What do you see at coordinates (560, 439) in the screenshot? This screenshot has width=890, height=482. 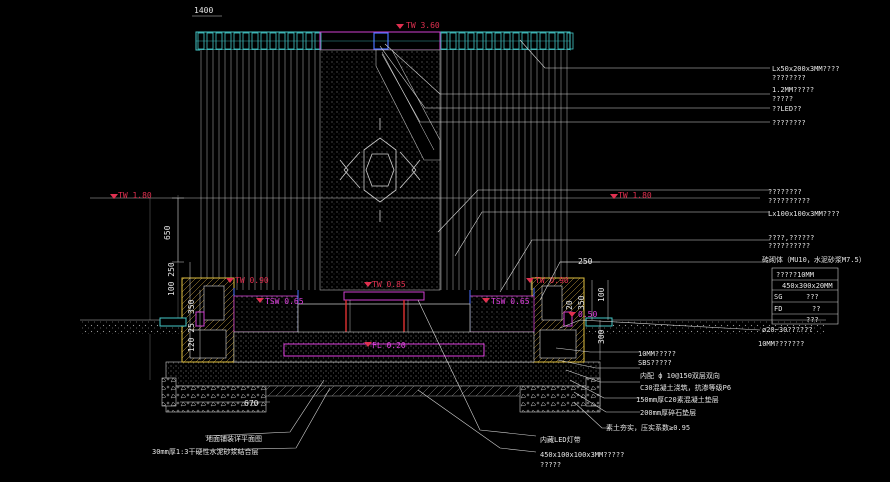 I see `callout-led-strip: 内藏LED灯带` at bounding box center [560, 439].